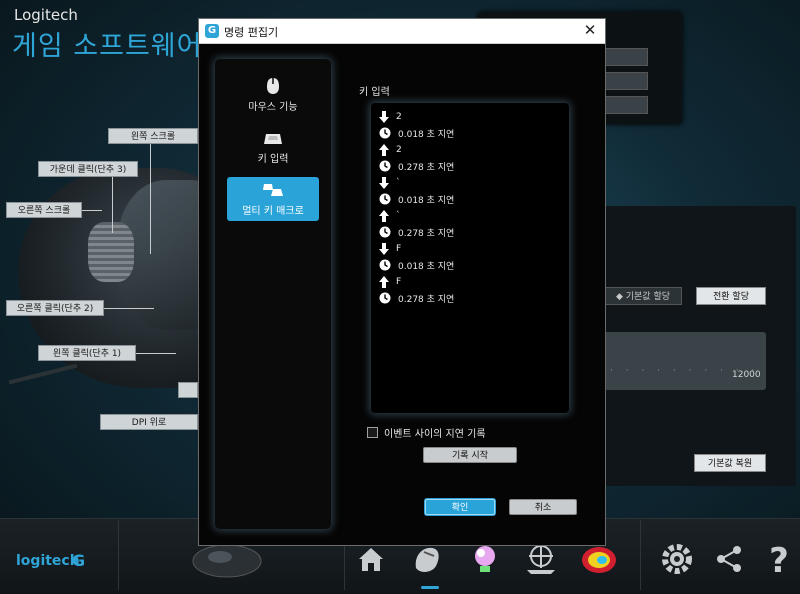 This screenshot has height=594, width=800. I want to click on label-left-scroll: 왼쪽 스크롤, so click(153, 136).